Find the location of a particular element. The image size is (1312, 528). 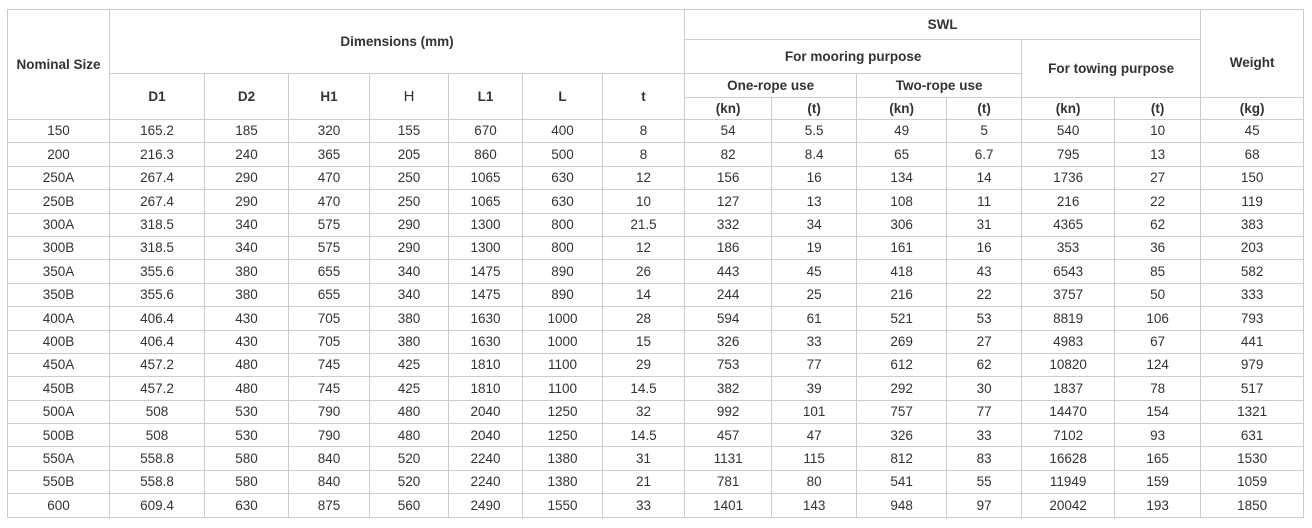

cell-towing-t: 154 is located at coordinates (1158, 412).